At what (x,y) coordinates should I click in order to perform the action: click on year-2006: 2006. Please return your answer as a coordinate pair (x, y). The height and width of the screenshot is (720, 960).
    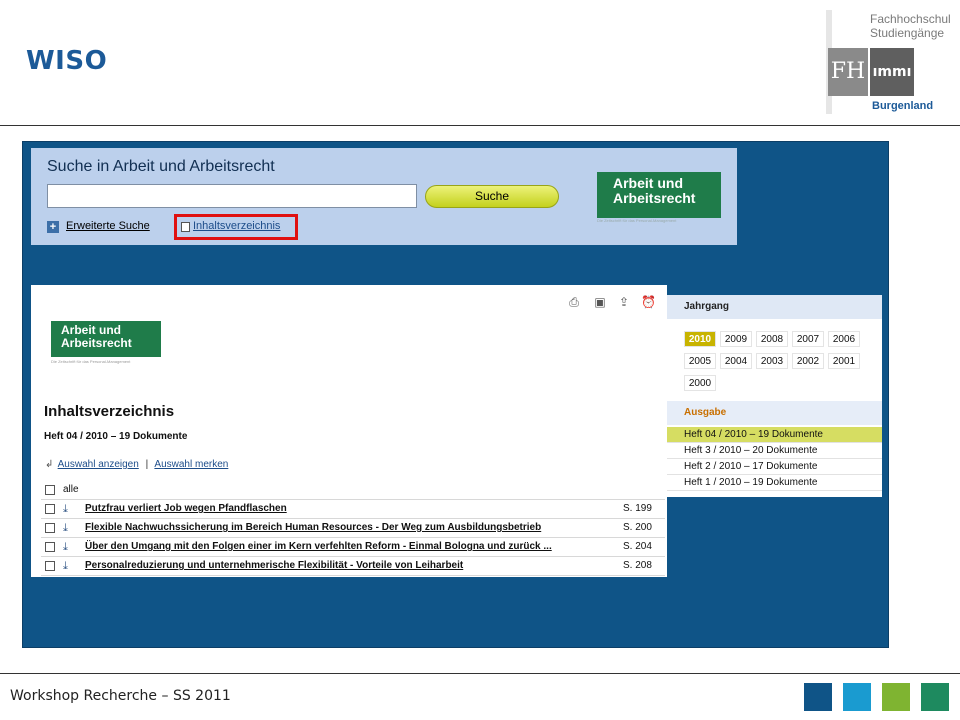
    Looking at the image, I should click on (844, 339).